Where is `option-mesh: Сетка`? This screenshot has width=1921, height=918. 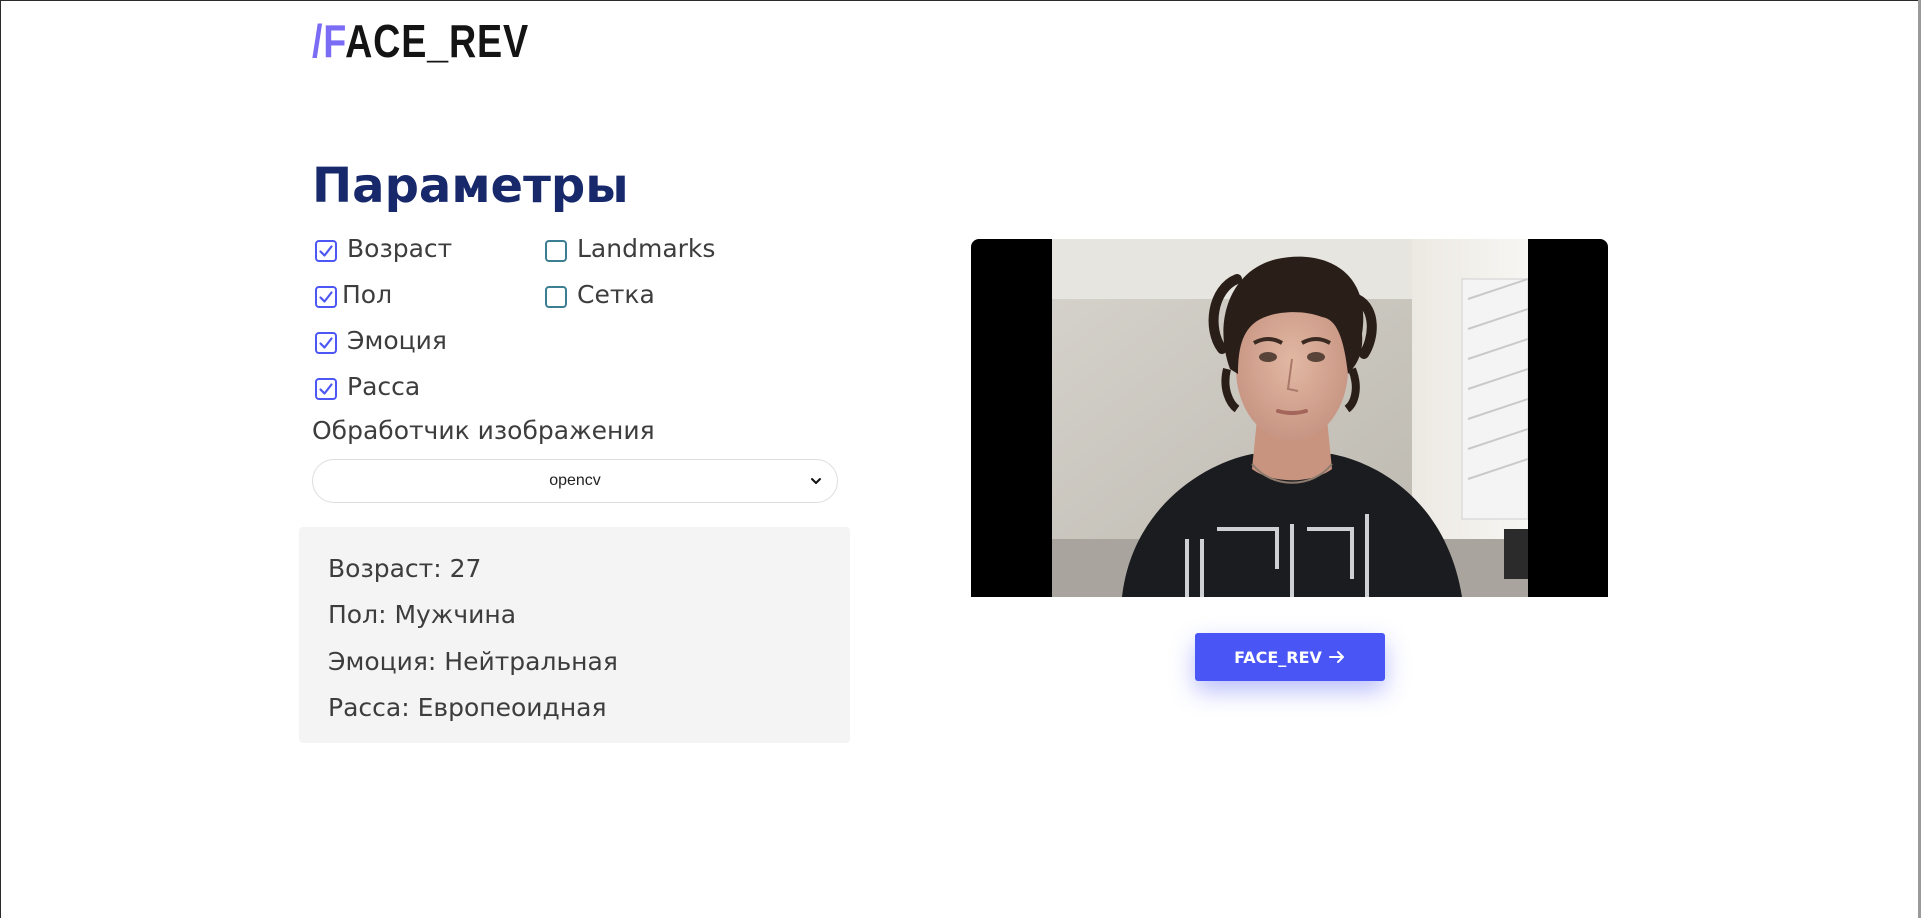
option-mesh: Сетка is located at coordinates (600, 294).